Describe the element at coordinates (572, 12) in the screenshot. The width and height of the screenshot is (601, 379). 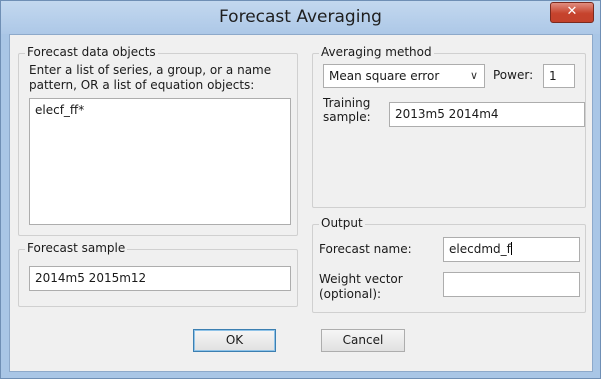
I see `close-icon: ✕` at that location.